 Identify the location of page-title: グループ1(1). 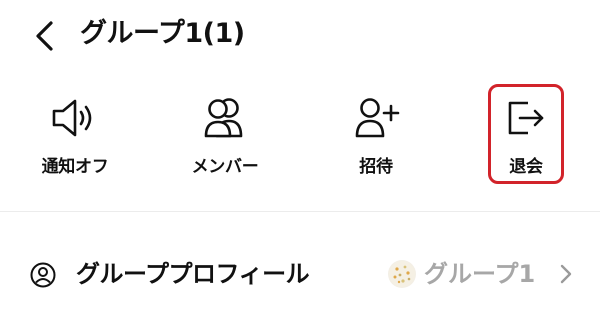
(162, 33).